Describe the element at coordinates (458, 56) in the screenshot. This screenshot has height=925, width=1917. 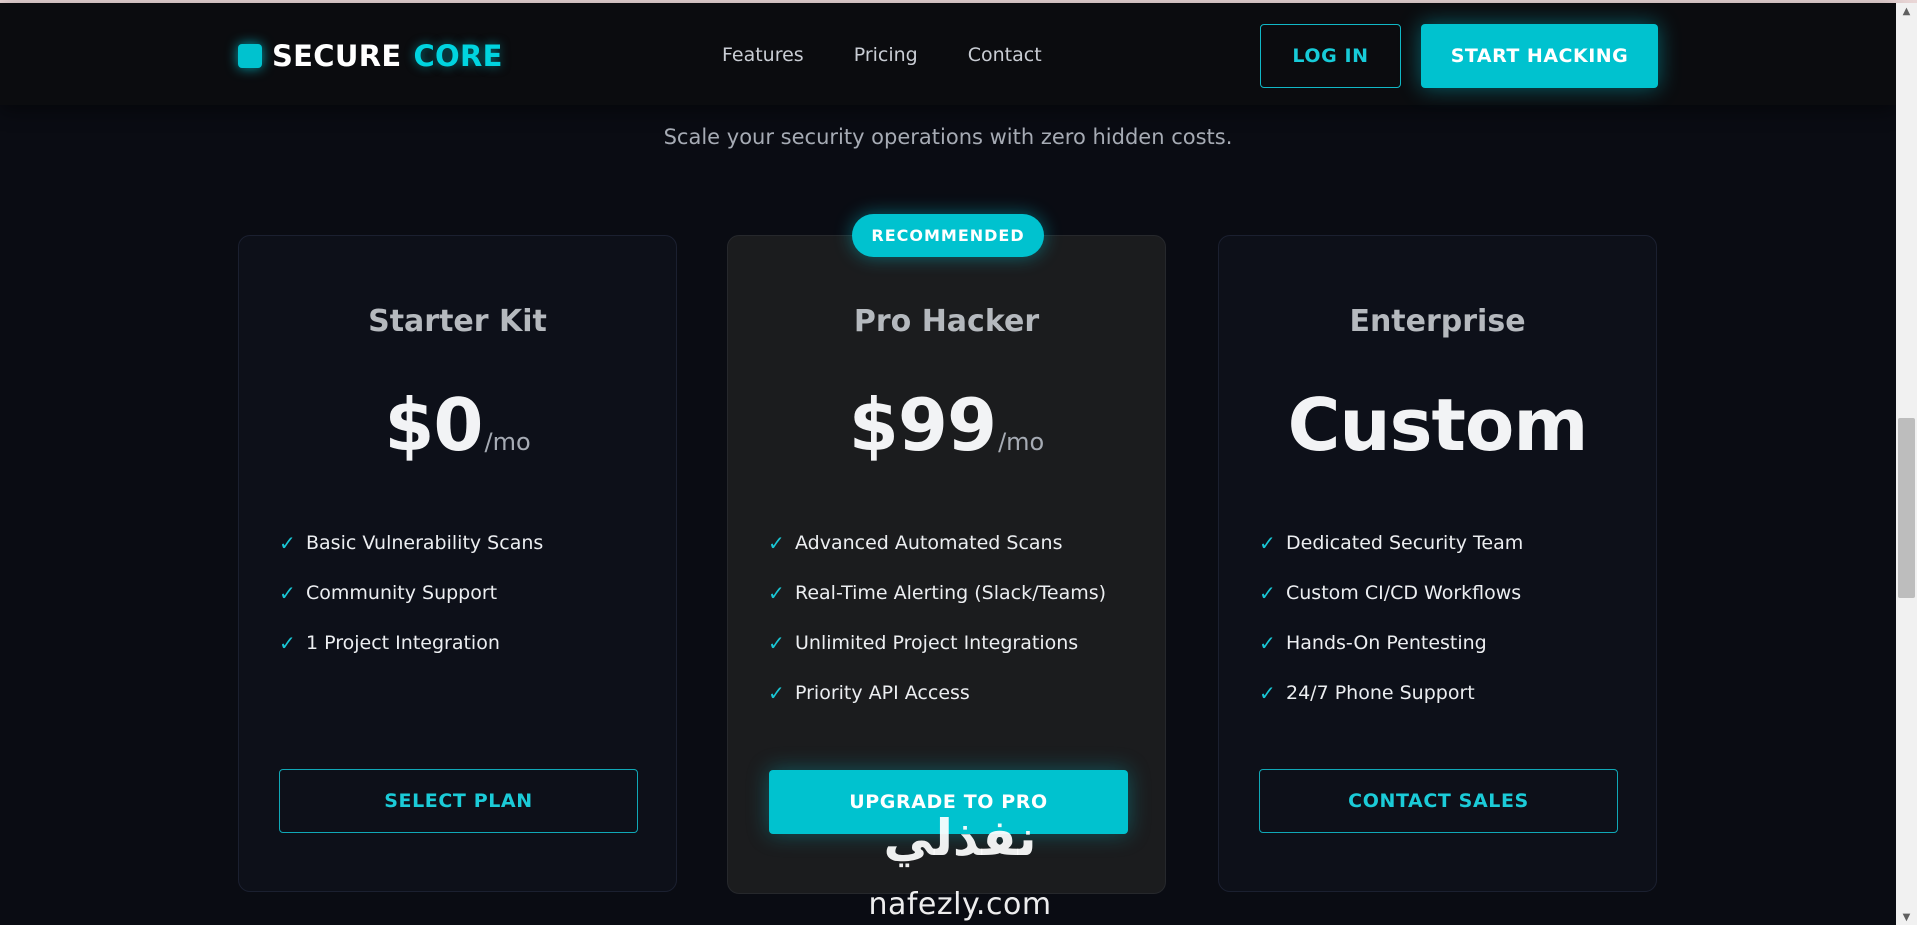
I see `brand-name-accent: CORE` at that location.